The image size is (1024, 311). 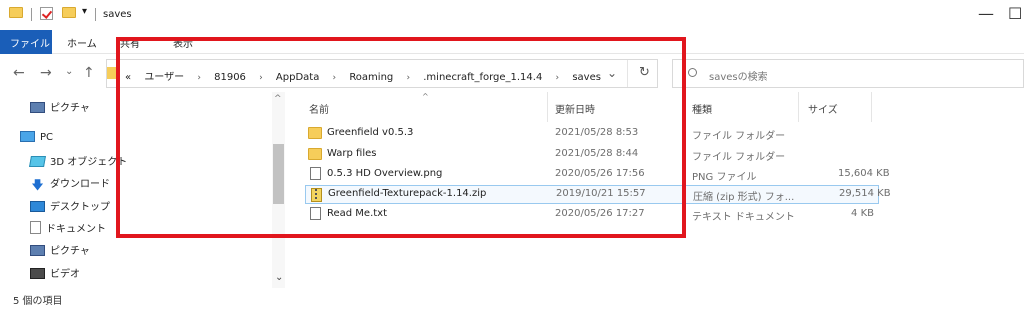 I want to click on sidebar-item-pictures-2: ピクチャ, so click(x=60, y=251).